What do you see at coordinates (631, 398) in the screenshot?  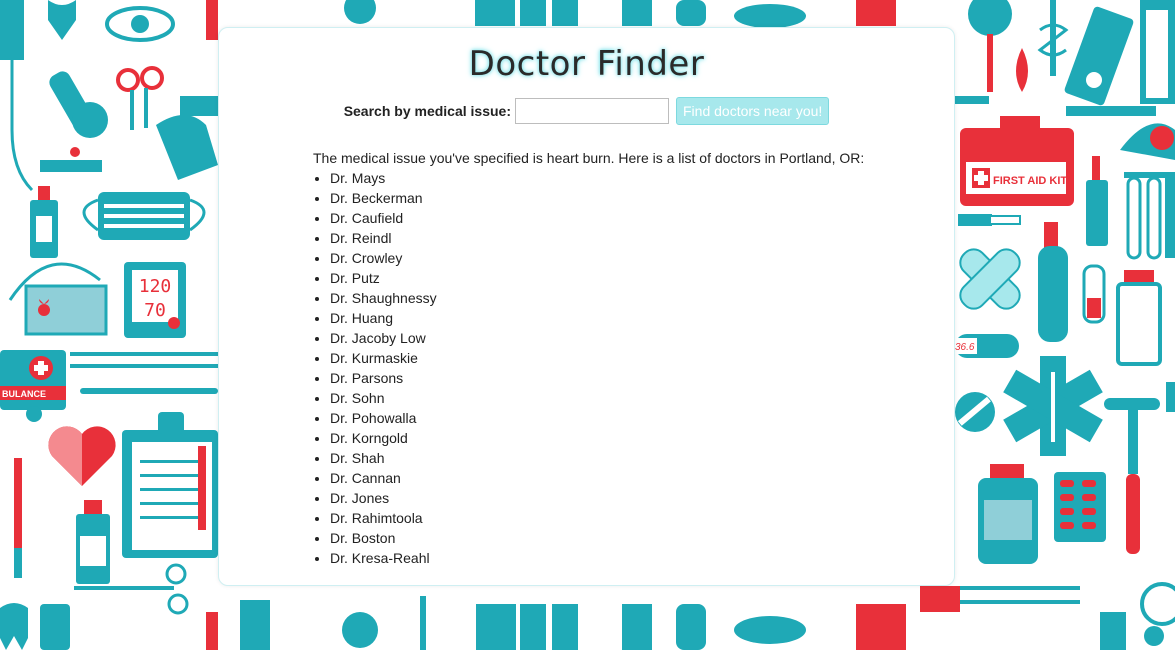 I see `doctor-list-item: Dr. Sohn` at bounding box center [631, 398].